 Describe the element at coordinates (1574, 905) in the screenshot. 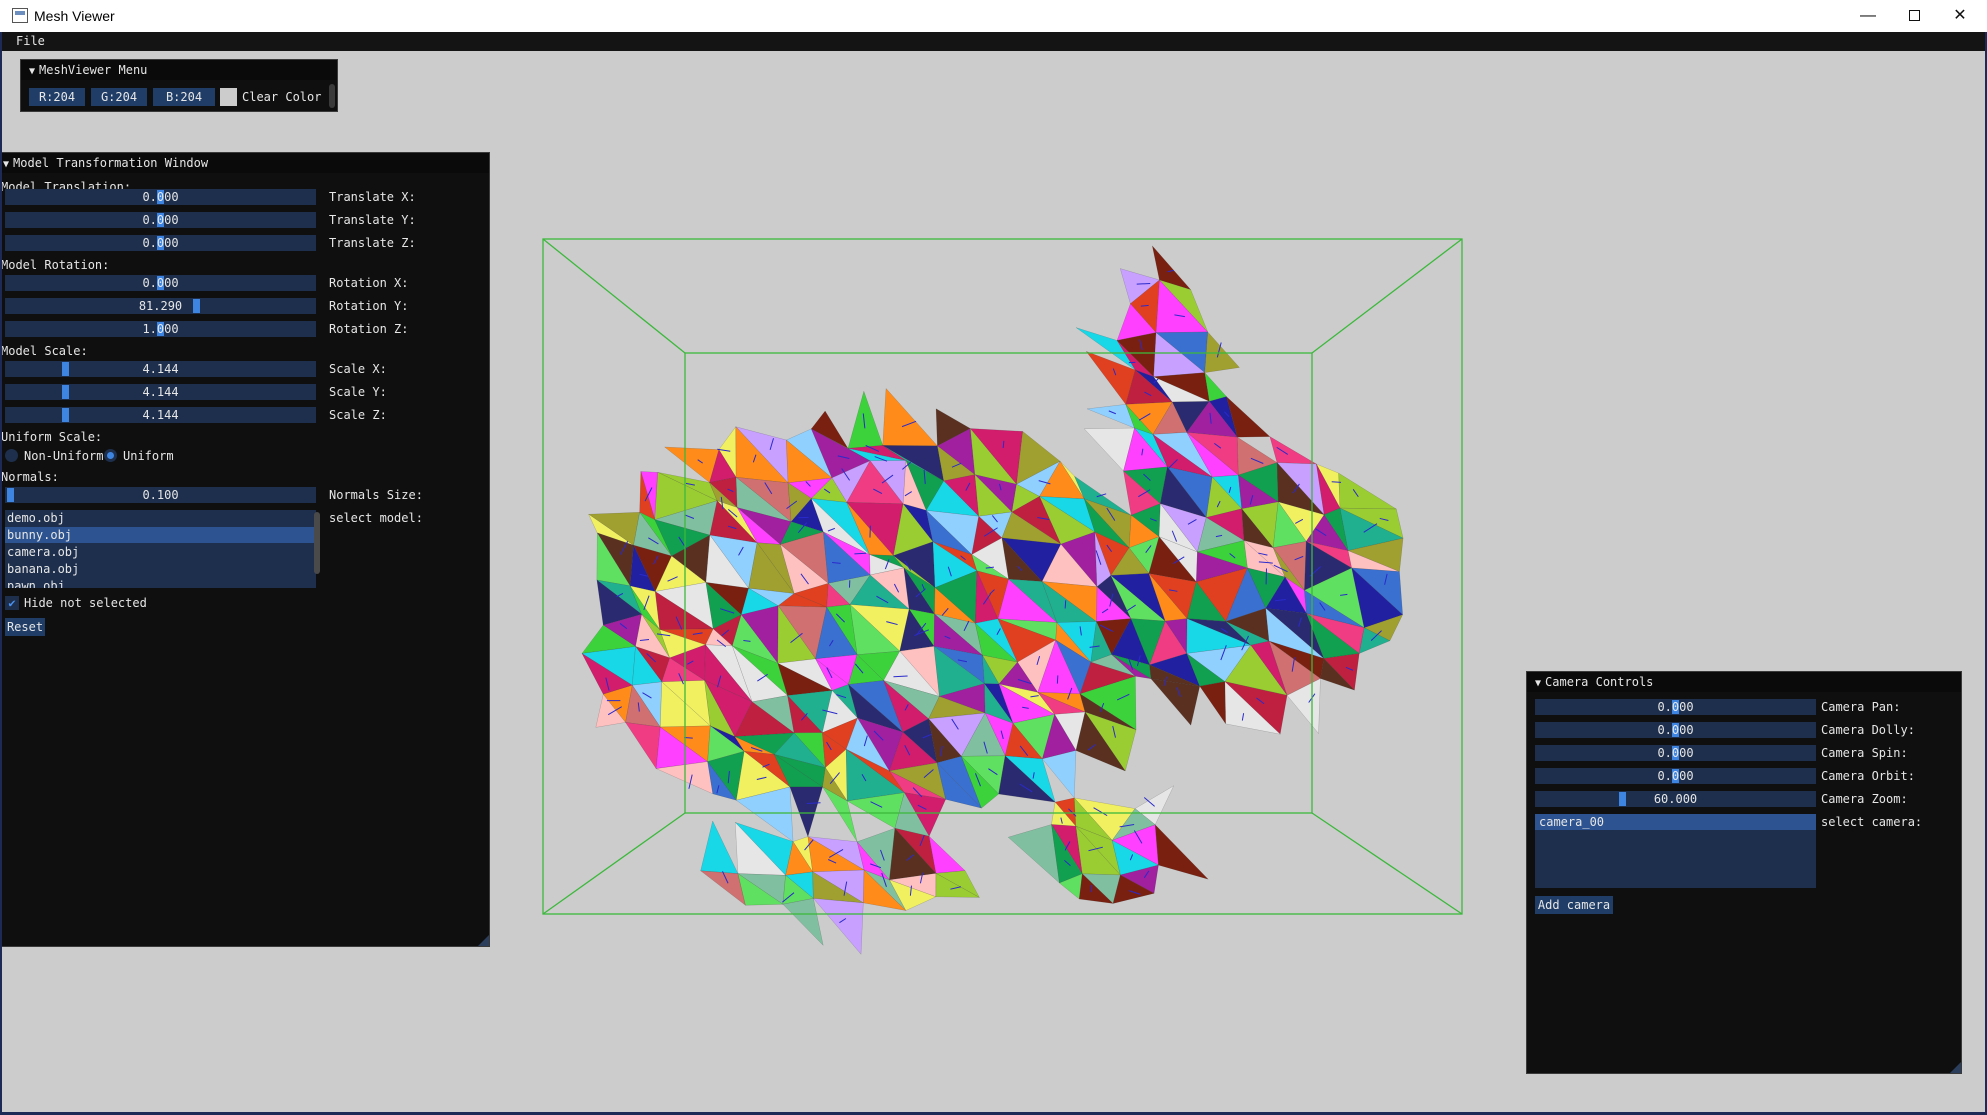

I see `add-camera-button: Add camera` at that location.